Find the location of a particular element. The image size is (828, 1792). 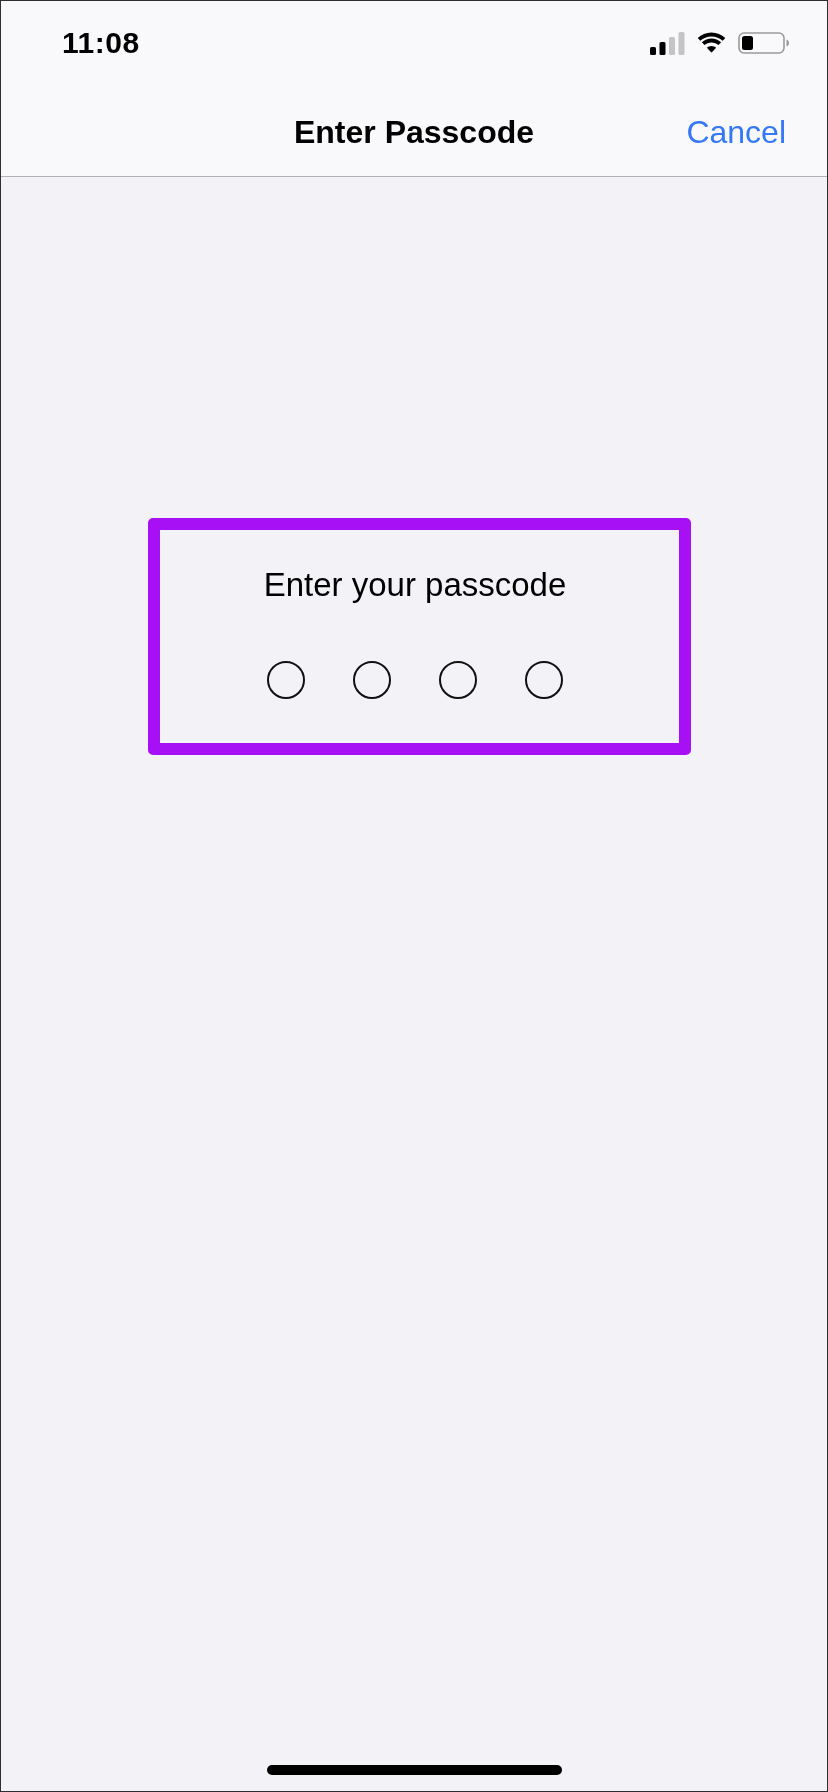

wifi-icon is located at coordinates (711, 43).